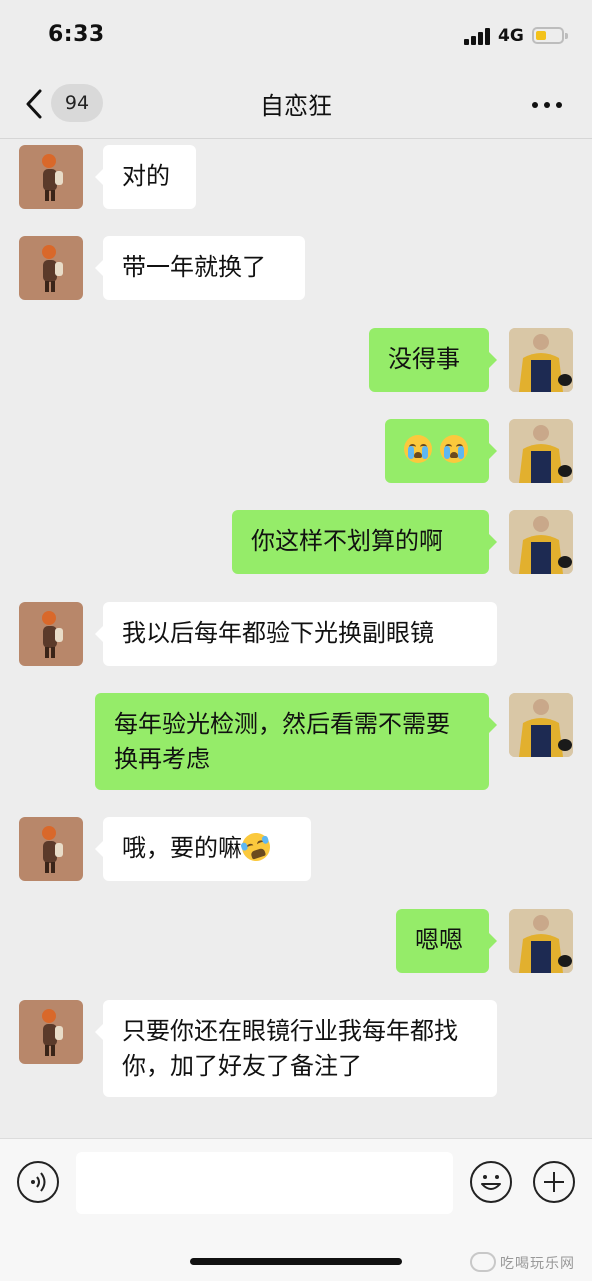 Image resolution: width=592 pixels, height=1281 pixels. Describe the element at coordinates (537, 1264) in the screenshot. I see `watermark-text: 吃喝玩乐网` at that location.